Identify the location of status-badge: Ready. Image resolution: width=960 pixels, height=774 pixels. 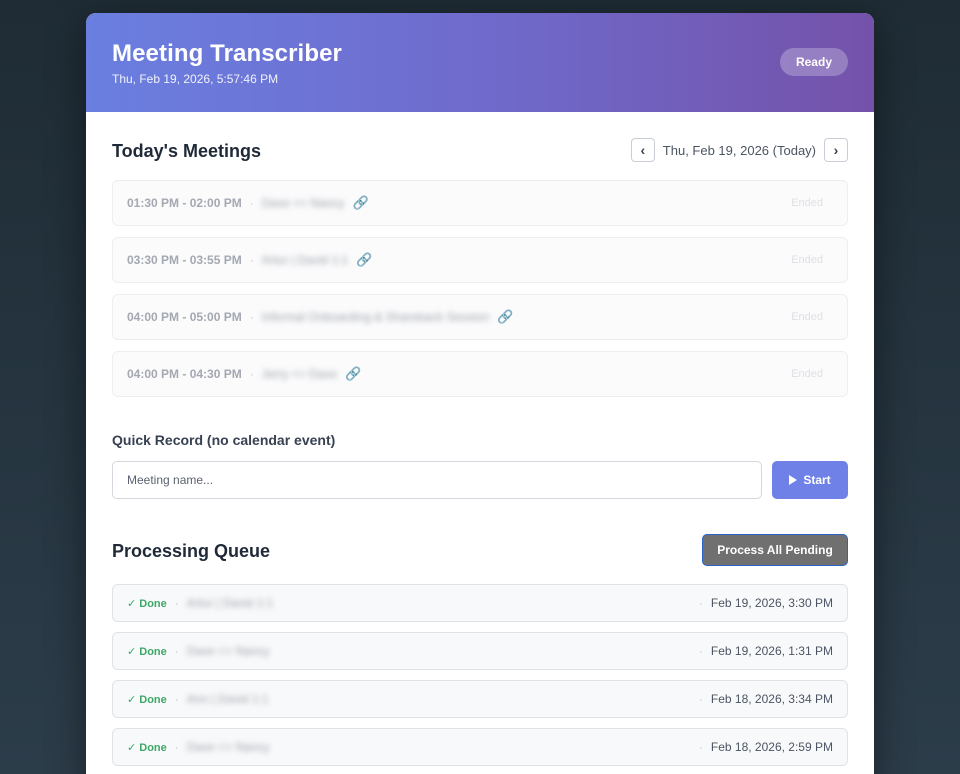
(813, 62).